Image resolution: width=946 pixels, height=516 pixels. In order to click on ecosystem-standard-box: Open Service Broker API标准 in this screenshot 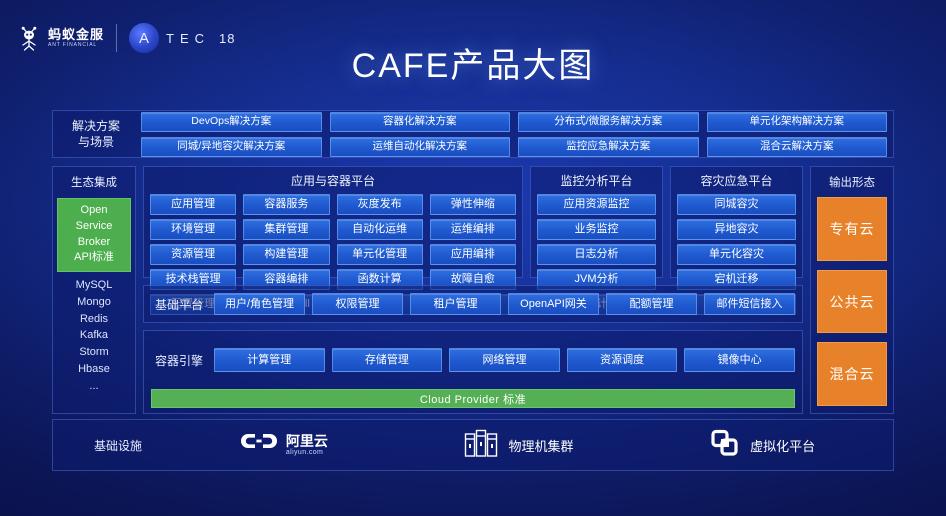, I will do `click(94, 235)`.